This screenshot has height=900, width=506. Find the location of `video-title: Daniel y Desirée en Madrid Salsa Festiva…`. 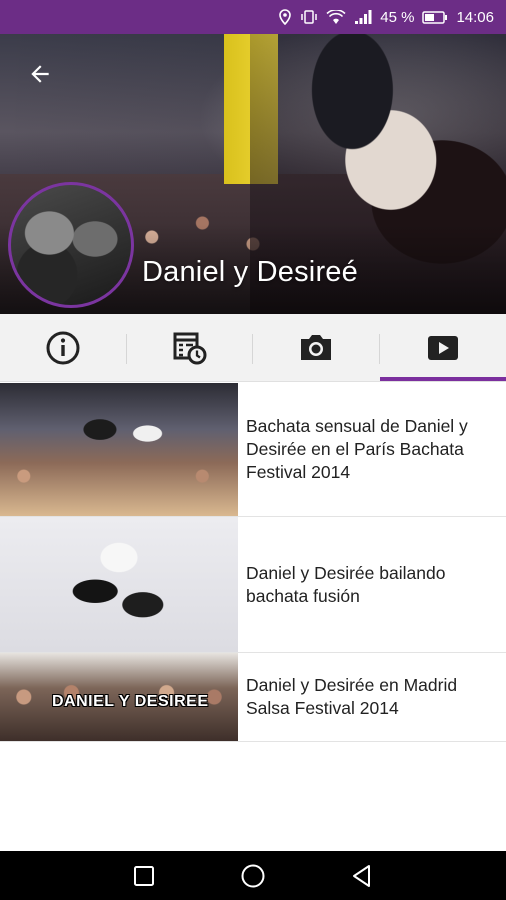

video-title: Daniel y Desirée en Madrid Salsa Festiva… is located at coordinates (352, 696).